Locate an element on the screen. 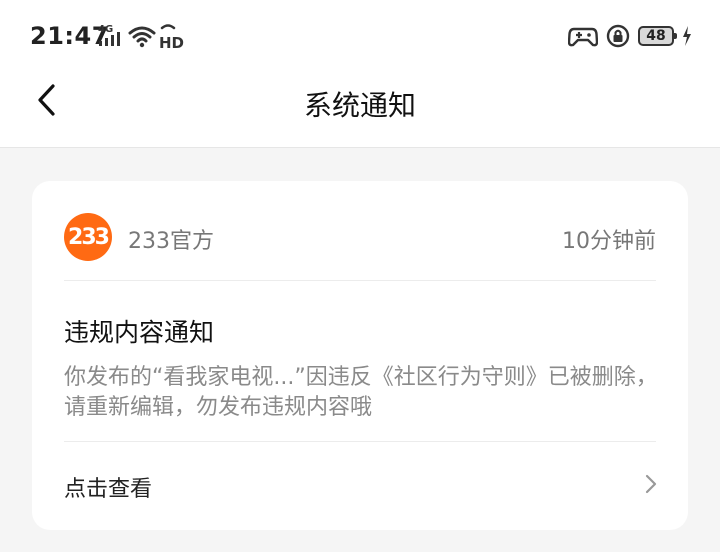 The width and height of the screenshot is (720, 552). charging-icon is located at coordinates (687, 36).